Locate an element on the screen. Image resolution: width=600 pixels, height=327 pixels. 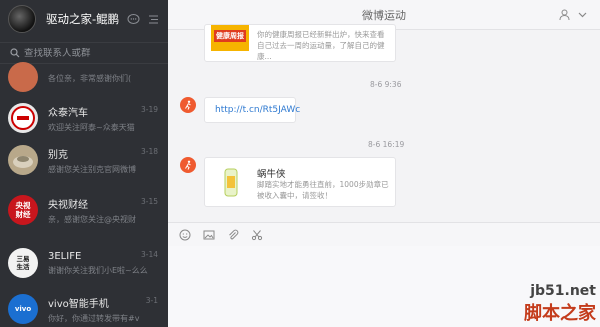
contact-avatar: 央视财经 is located at coordinates (23, 210).